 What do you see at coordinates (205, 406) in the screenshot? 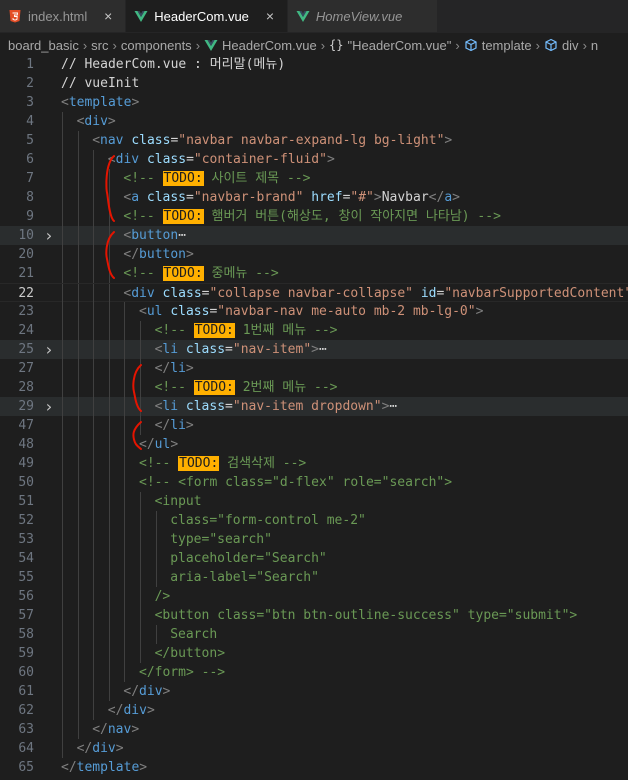
I see `token: class` at bounding box center [205, 406].